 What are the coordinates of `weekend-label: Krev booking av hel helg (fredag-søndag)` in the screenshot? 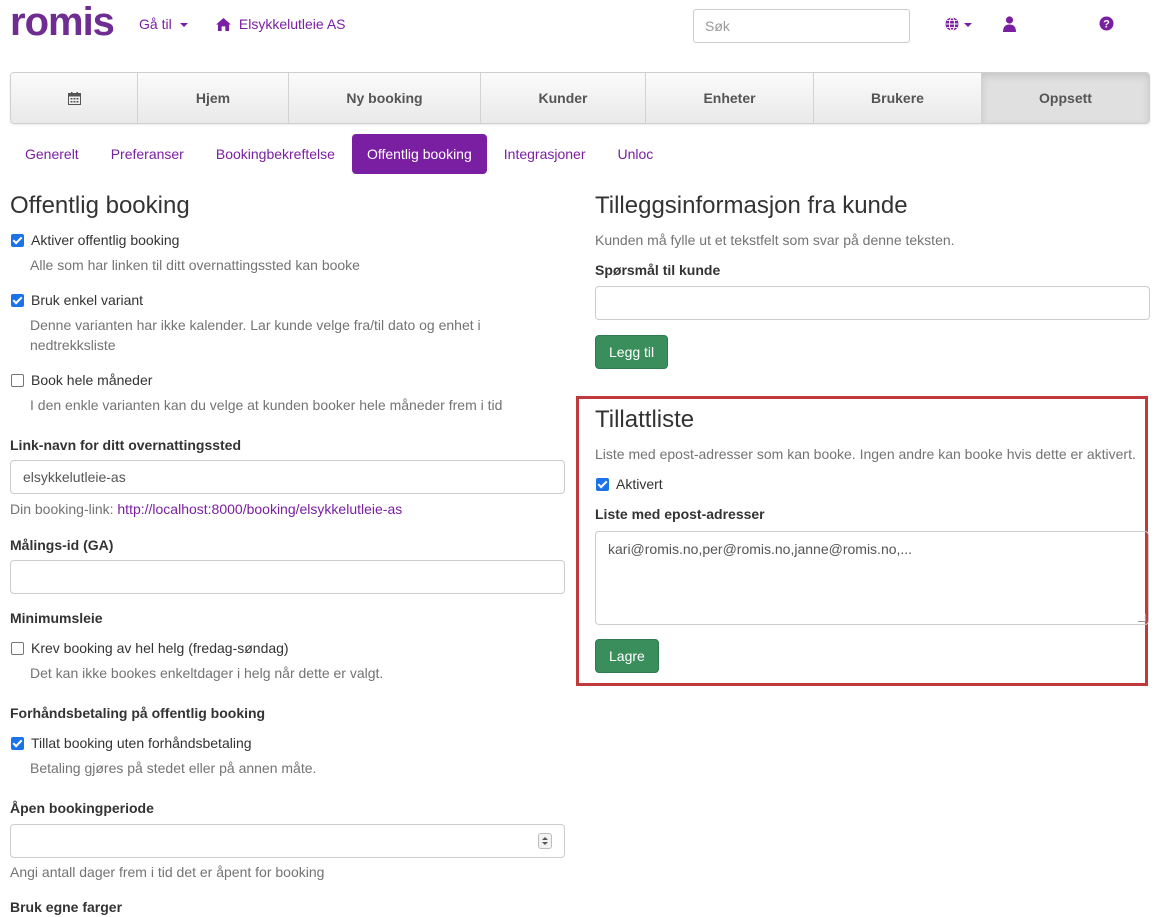 It's located at (160, 648).